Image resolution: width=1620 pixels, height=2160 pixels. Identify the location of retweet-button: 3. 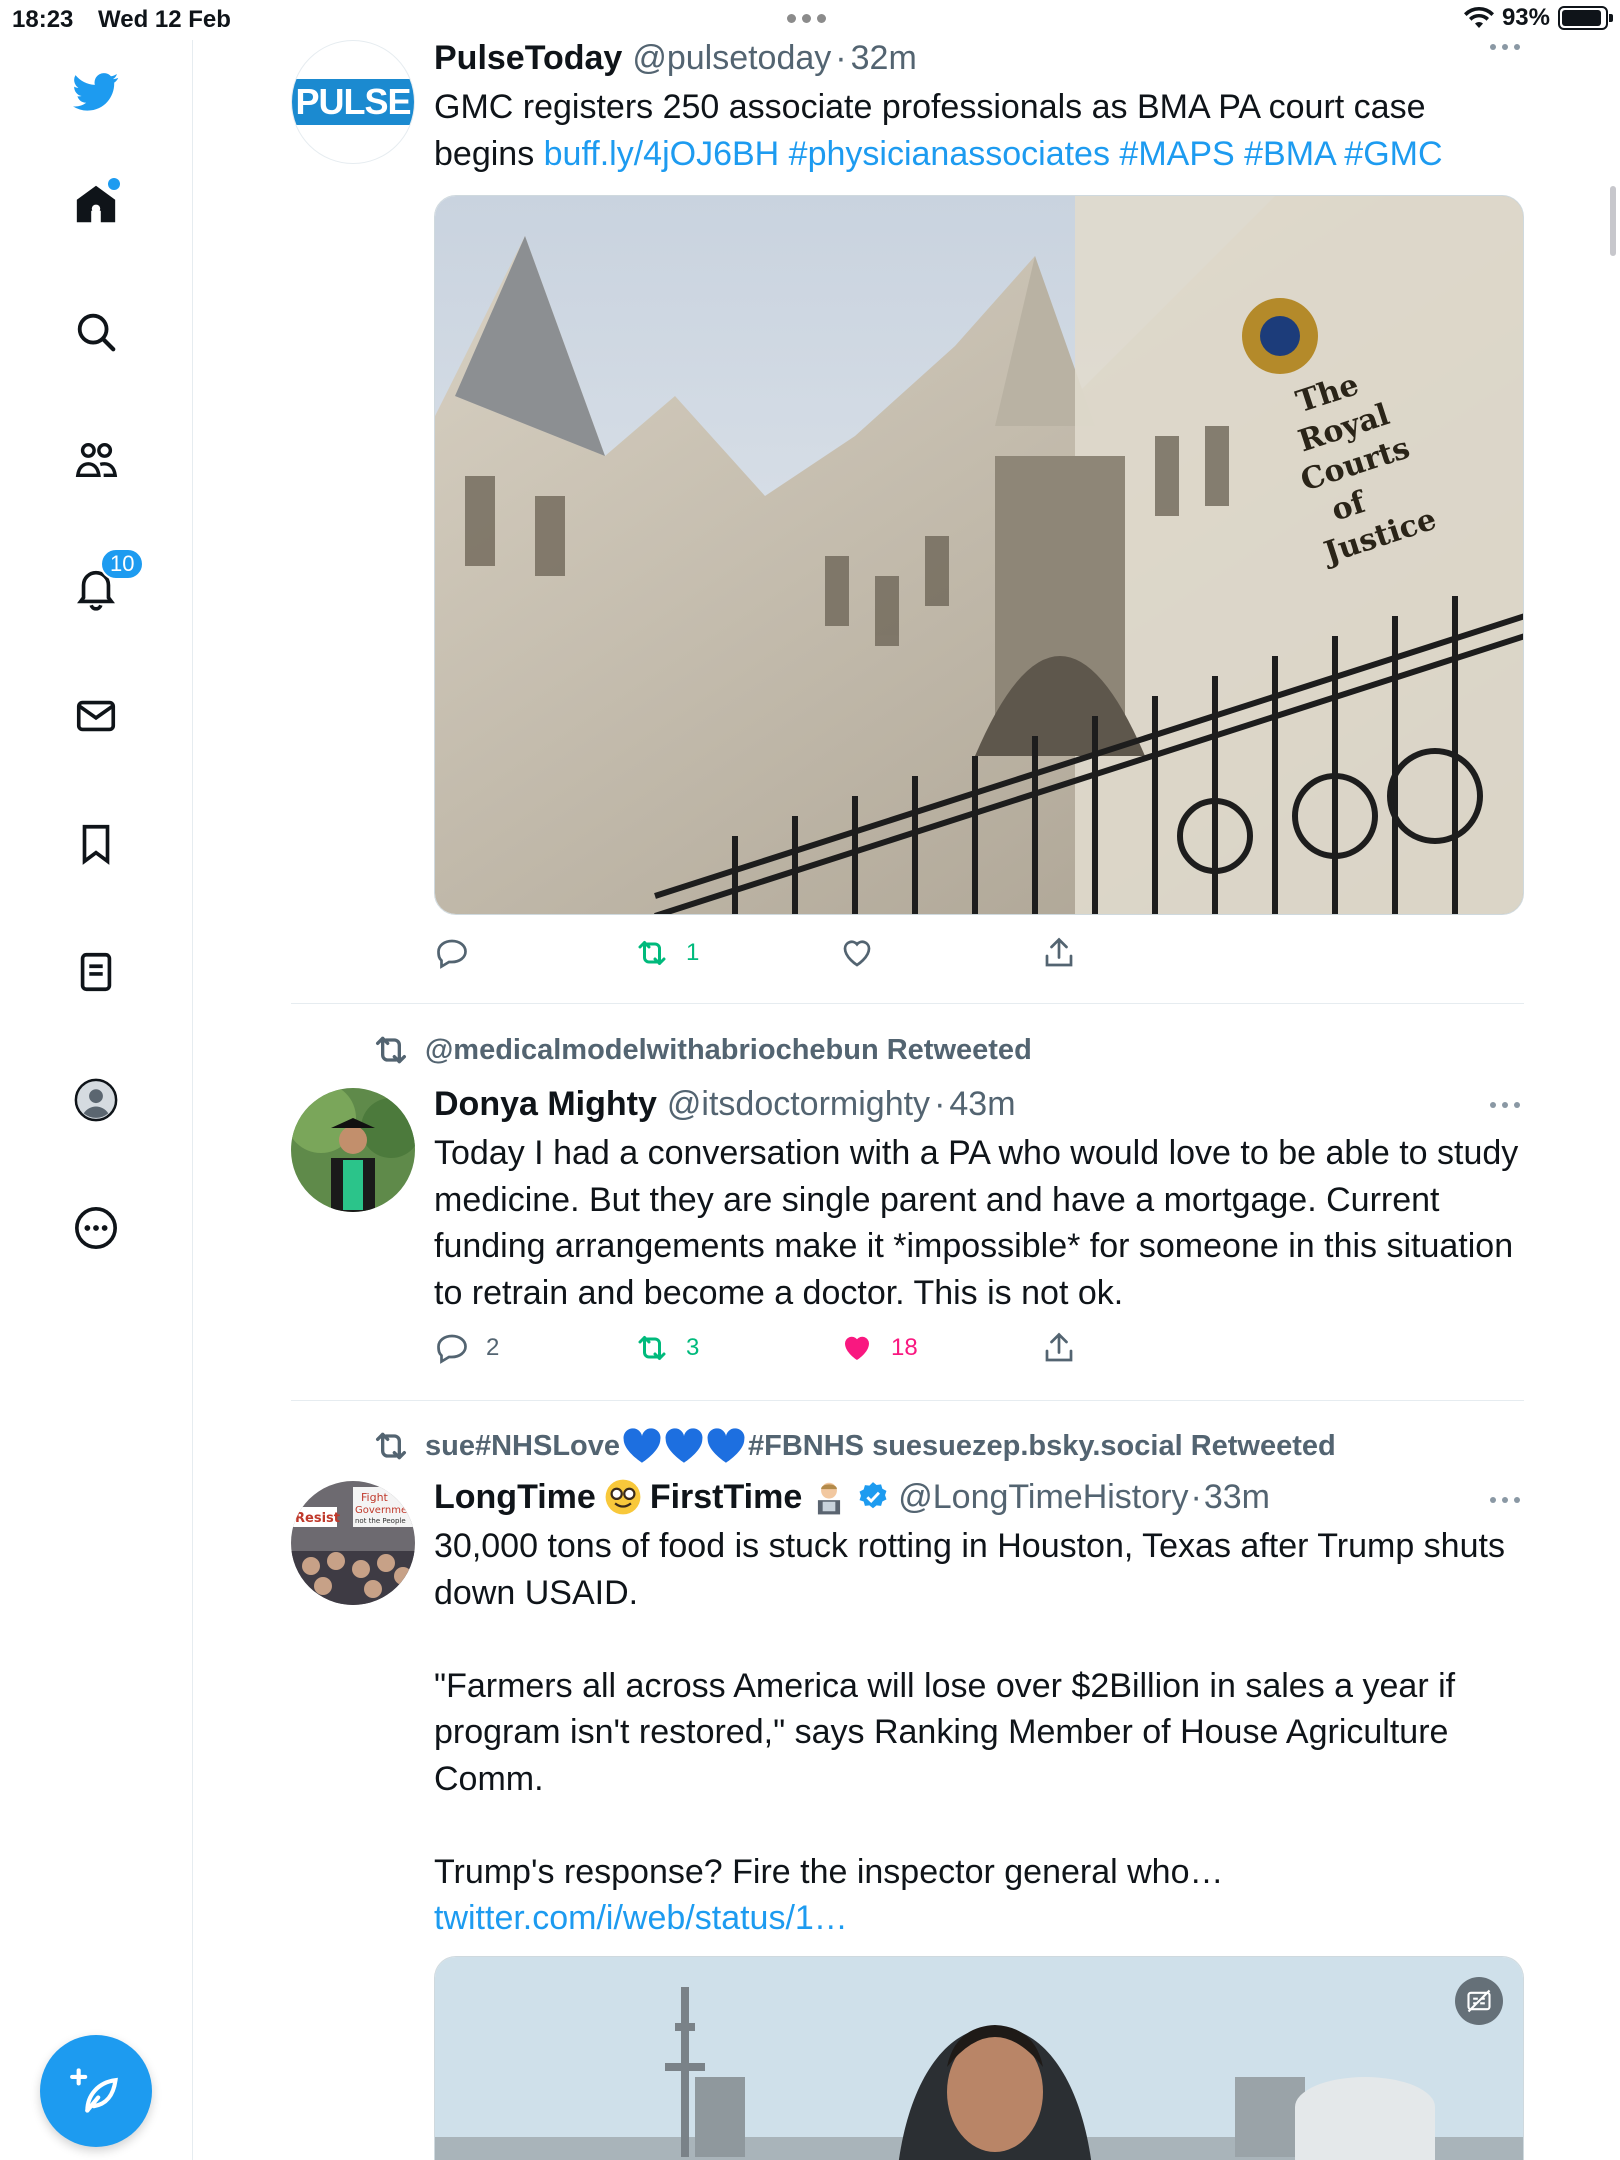
(666, 1348).